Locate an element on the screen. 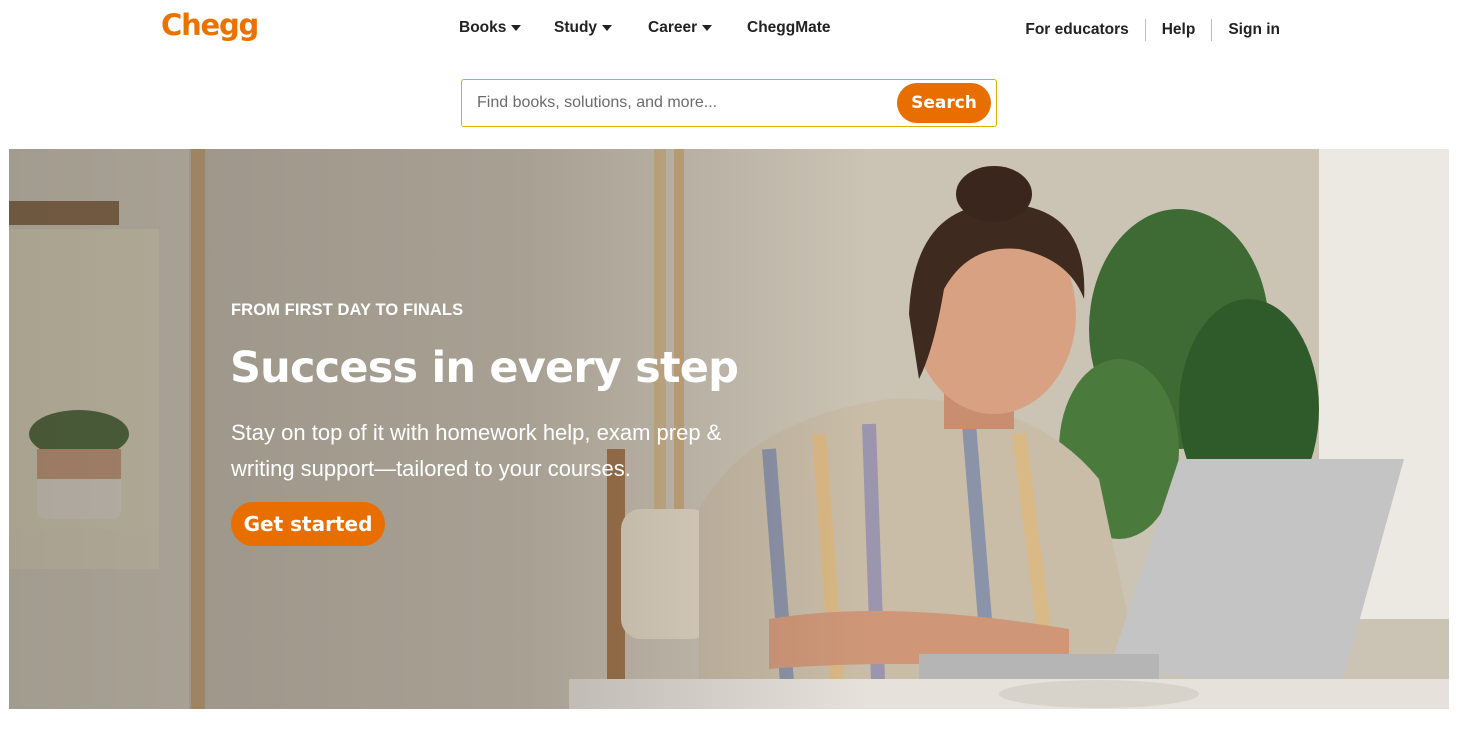 The height and width of the screenshot is (746, 1462). hero-eyebrow: FROM FIRST DAY TO FINALS is located at coordinates (347, 310).